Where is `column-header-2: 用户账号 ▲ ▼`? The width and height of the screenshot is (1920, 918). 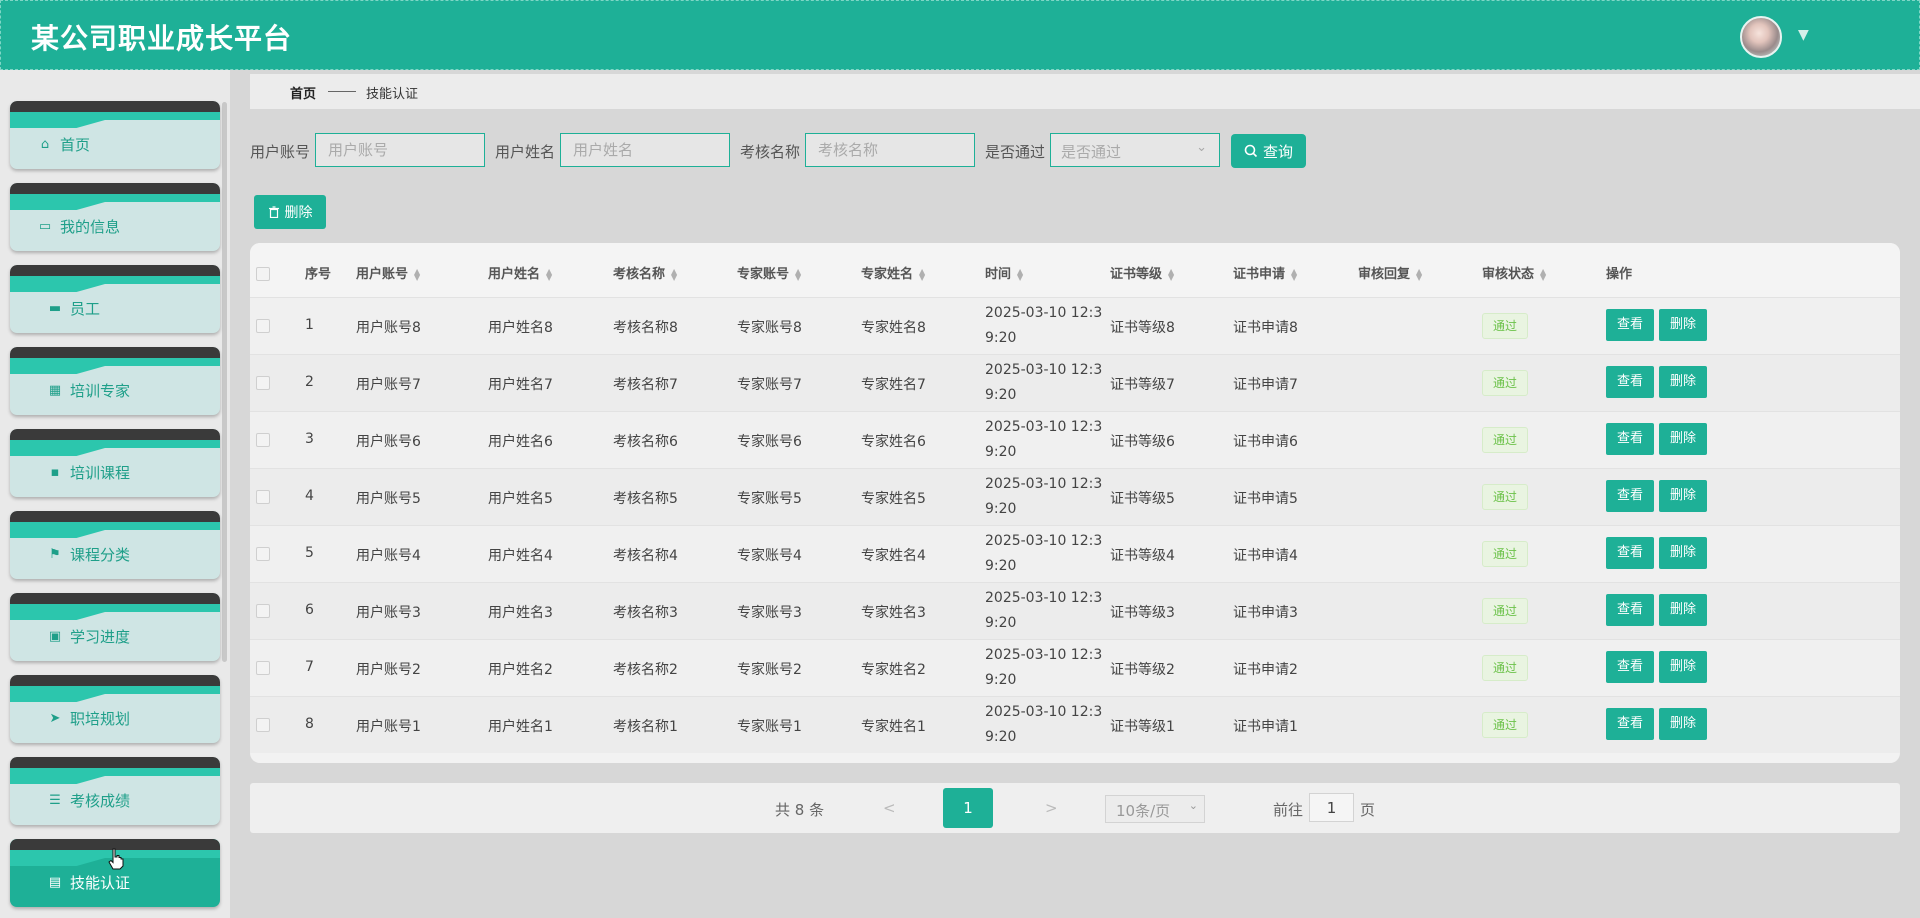
column-header-2: 用户账号 ▲ ▼ is located at coordinates (388, 272).